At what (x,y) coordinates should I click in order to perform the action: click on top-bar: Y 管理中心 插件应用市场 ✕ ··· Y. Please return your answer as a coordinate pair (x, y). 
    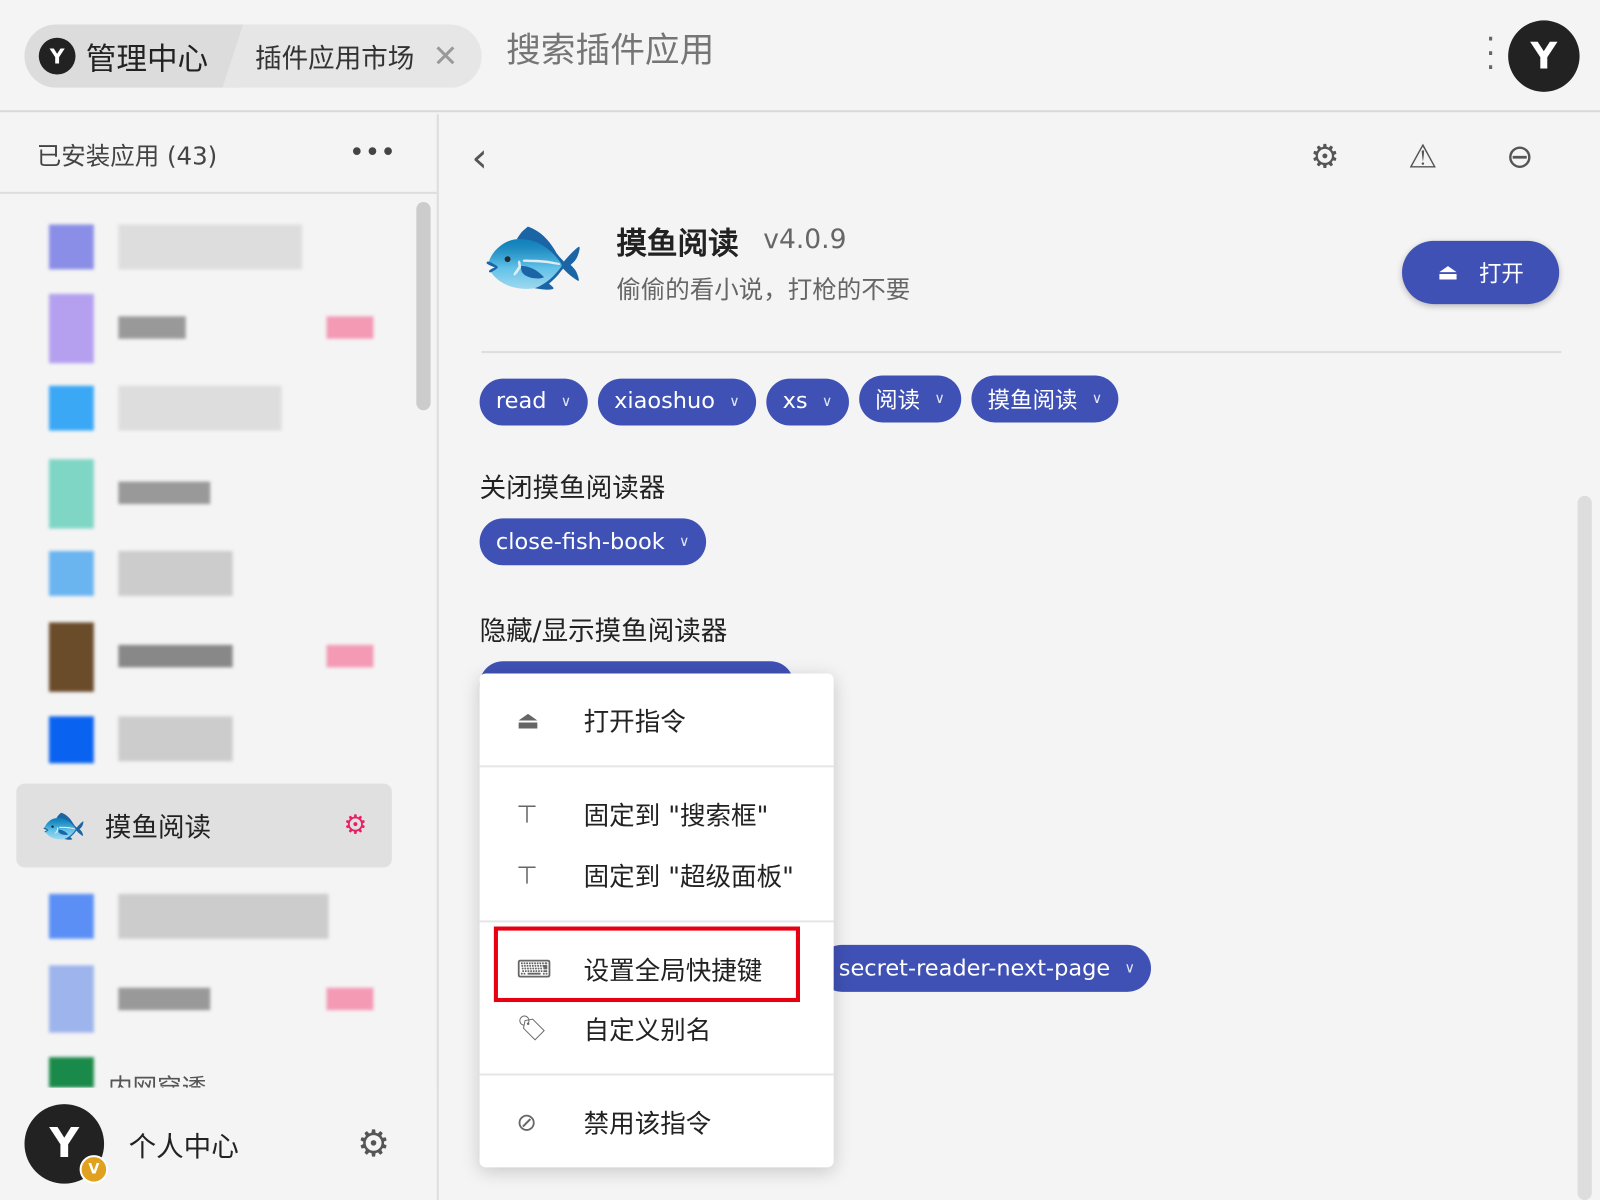
    Looking at the image, I should click on (800, 56).